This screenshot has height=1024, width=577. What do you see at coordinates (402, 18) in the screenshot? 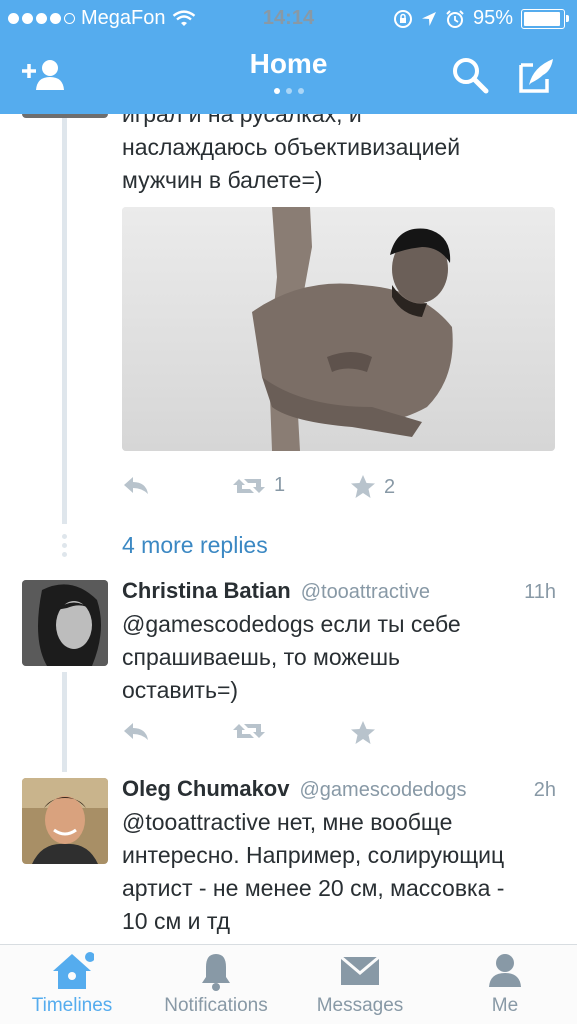
I see `rotation-lock-icon` at bounding box center [402, 18].